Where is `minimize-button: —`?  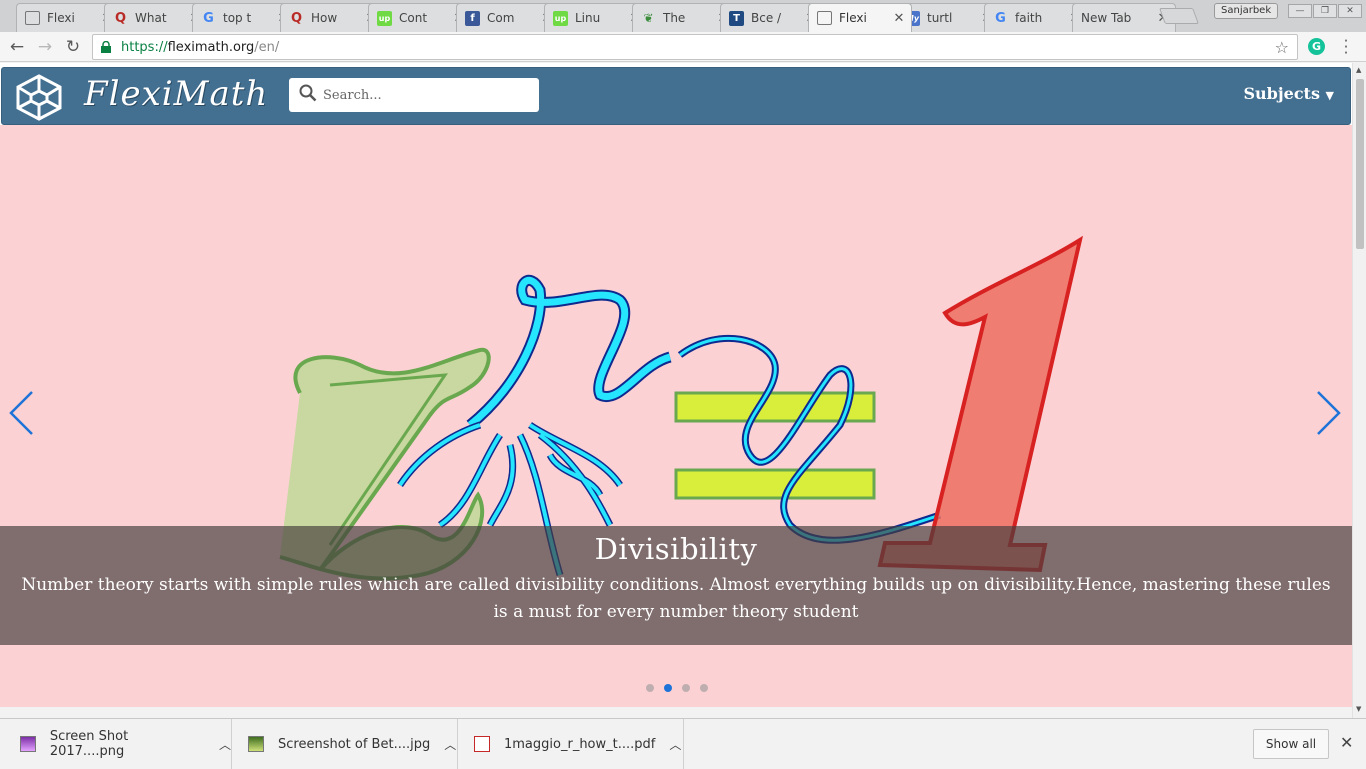 minimize-button: — is located at coordinates (1300, 11).